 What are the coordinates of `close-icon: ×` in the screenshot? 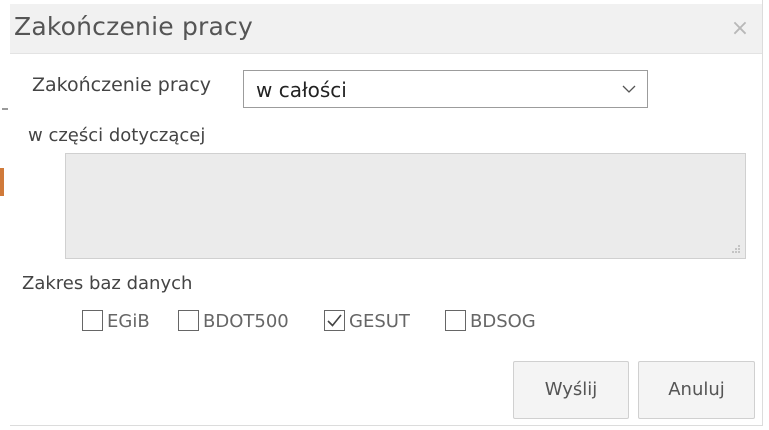 It's located at (740, 29).